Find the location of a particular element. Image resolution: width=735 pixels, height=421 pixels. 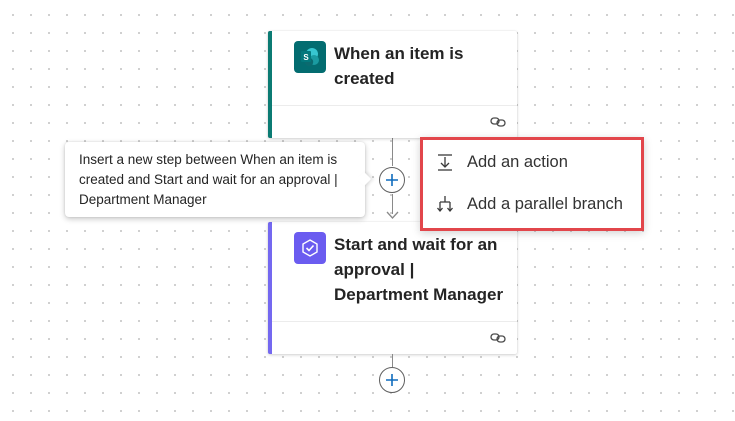

parallel-branch-icon is located at coordinates (445, 204).